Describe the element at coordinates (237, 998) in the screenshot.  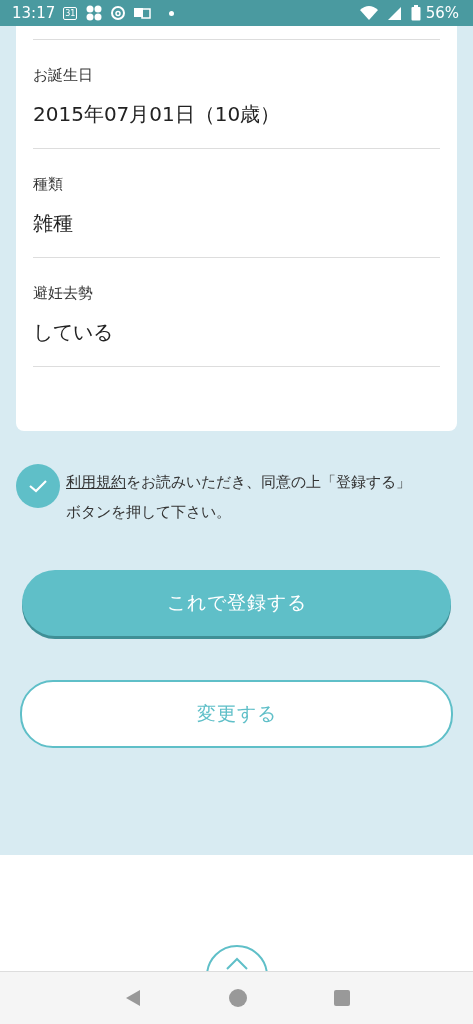
I see `home-icon` at that location.